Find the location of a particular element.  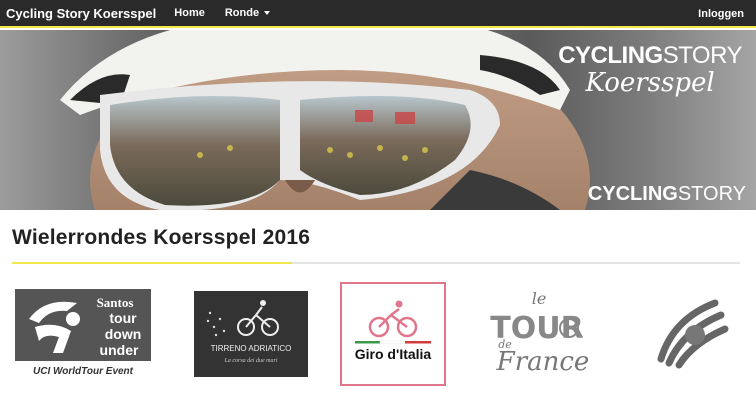

race-tile-tirreno-adriatico: TIRRENO ADRIATICO La corsa dei due mari is located at coordinates (251, 334).